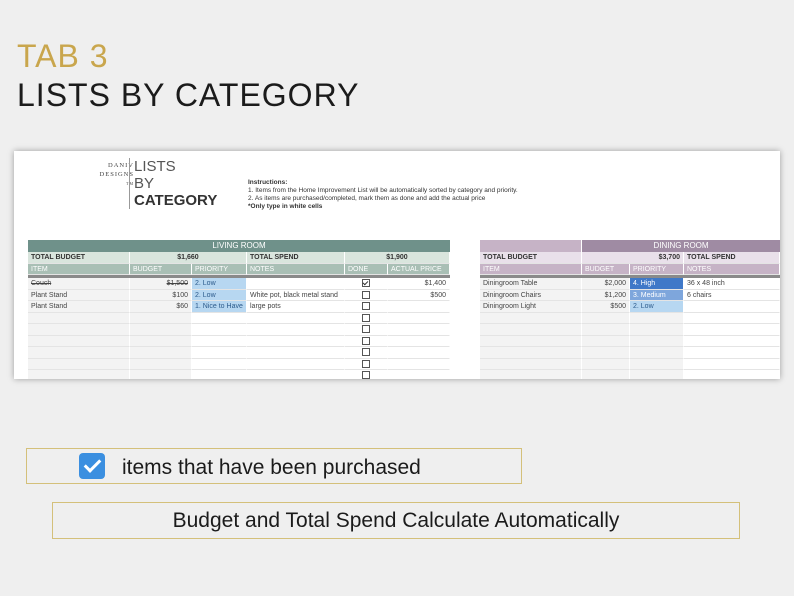  Describe the element at coordinates (606, 307) in the screenshot. I see `cell-budget: $500` at that location.